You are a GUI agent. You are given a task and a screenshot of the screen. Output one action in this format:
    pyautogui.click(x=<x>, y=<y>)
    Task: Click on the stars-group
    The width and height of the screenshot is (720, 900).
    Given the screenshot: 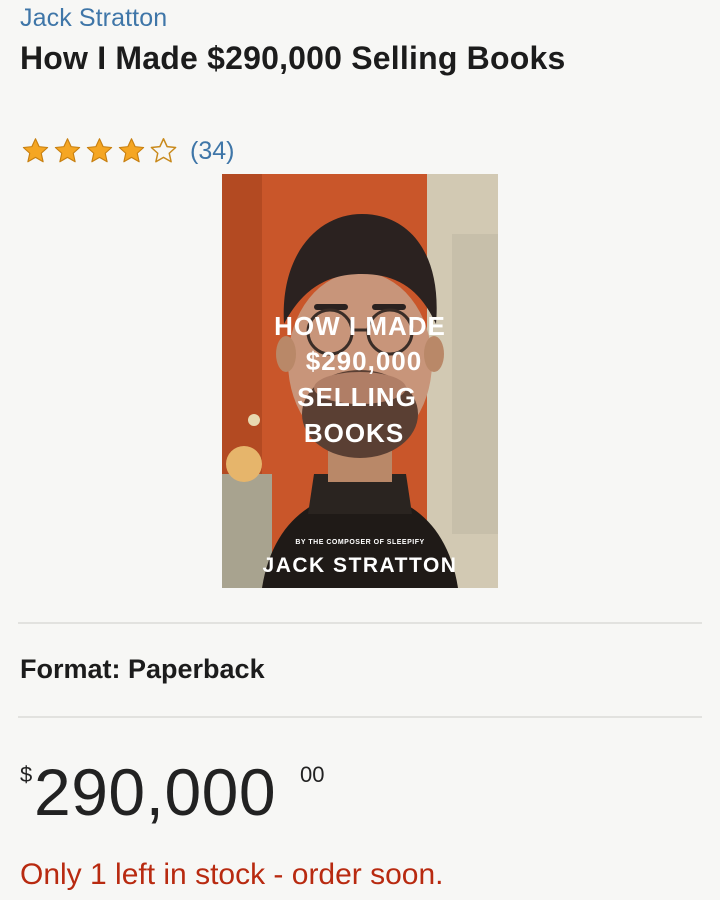 What is the action you would take?
    pyautogui.click(x=100, y=151)
    